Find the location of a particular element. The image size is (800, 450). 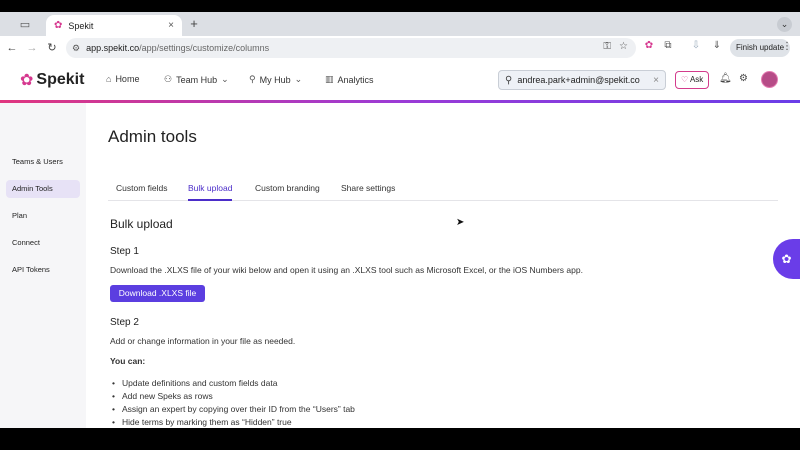

ask-label: Ask is located at coordinates (696, 79).